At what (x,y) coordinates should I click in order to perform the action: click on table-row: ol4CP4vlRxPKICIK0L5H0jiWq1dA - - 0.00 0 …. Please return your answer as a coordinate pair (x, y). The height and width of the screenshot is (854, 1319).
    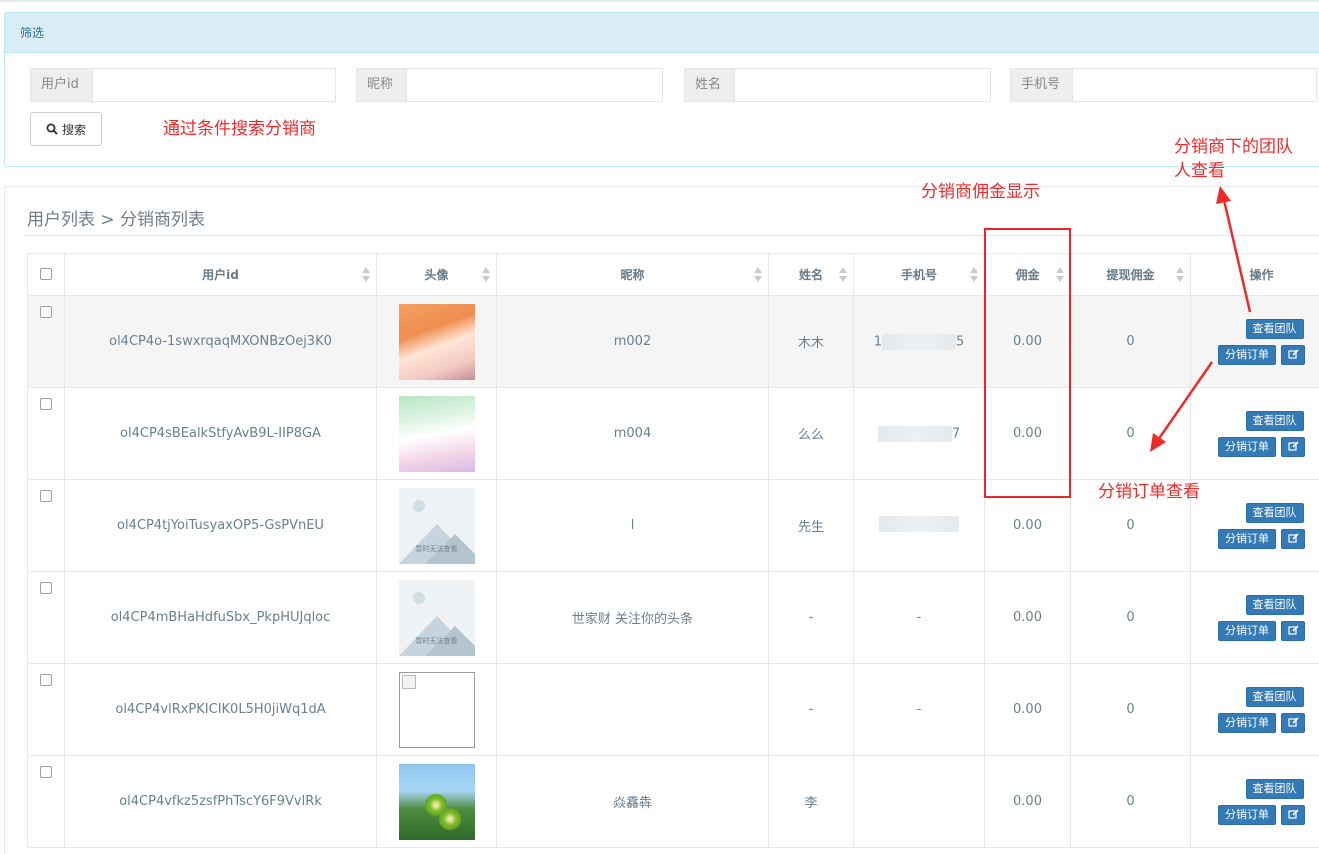
    Looking at the image, I should click on (673, 709).